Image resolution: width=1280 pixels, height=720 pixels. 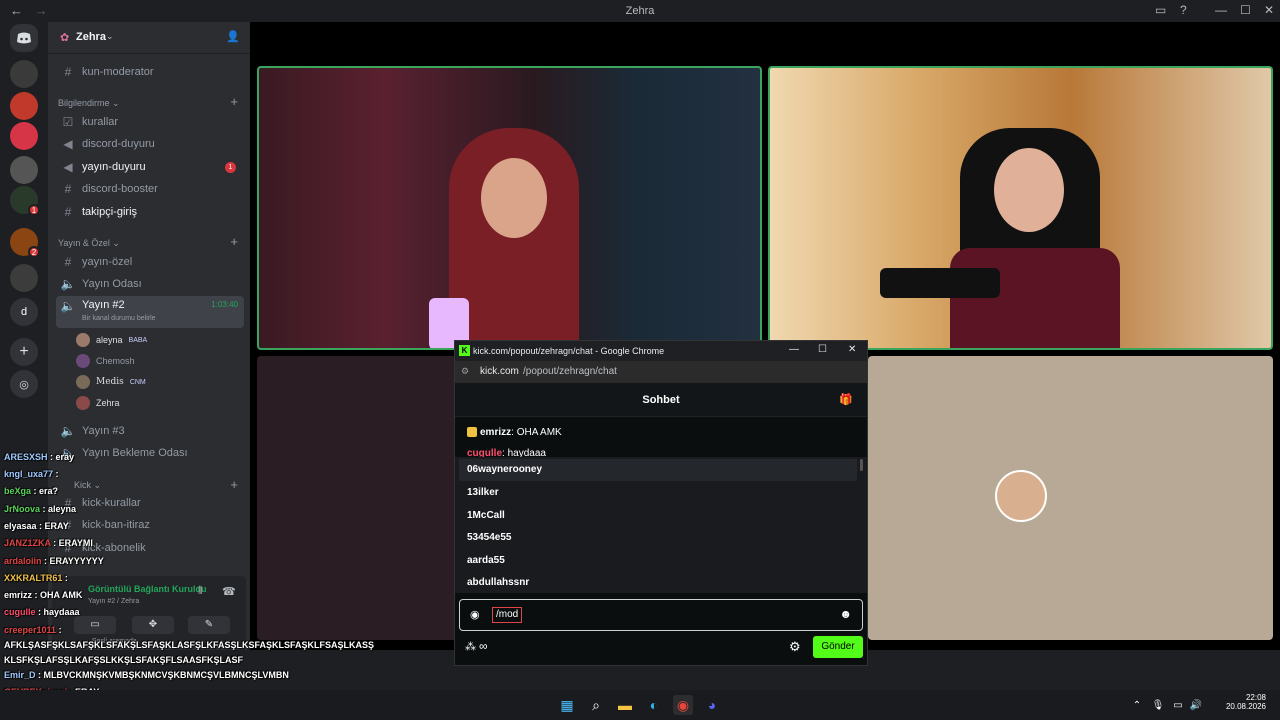 I want to click on channel-item: # takipçi-giriş, so click(x=150, y=212).